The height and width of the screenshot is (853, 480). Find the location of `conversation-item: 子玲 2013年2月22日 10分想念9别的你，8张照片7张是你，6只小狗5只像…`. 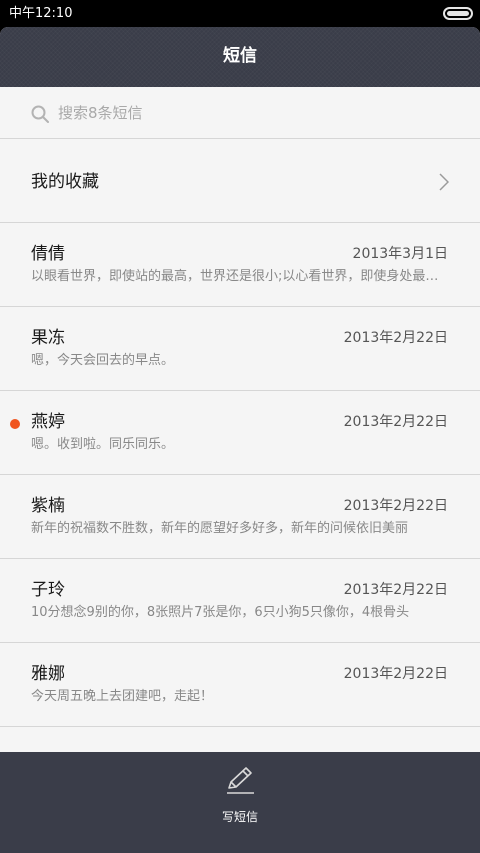

conversation-item: 子玲 2013年2月22日 10分想念9别的你，8张照片7张是你，6只小狗5只像… is located at coordinates (240, 601).